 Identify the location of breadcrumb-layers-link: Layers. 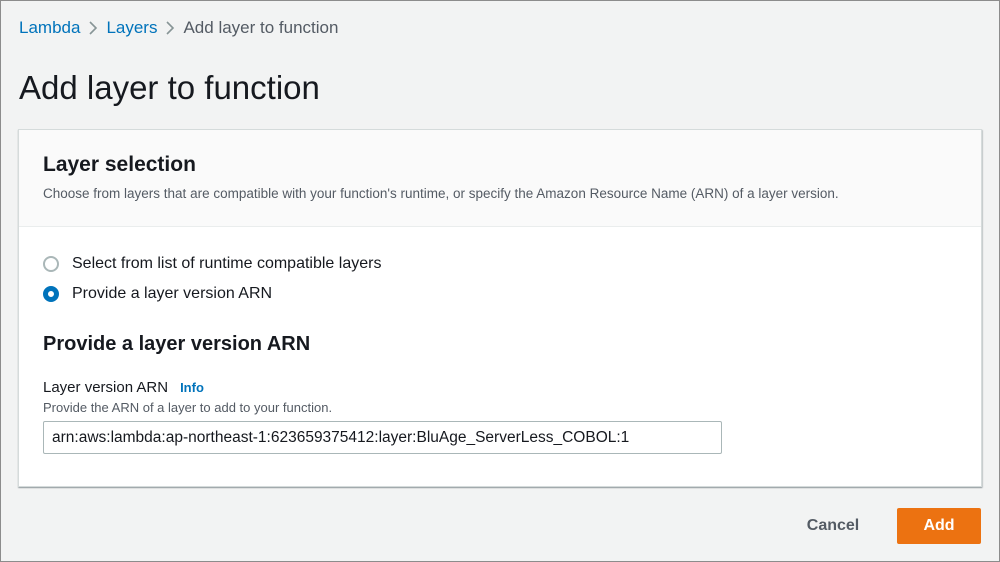
(131, 28).